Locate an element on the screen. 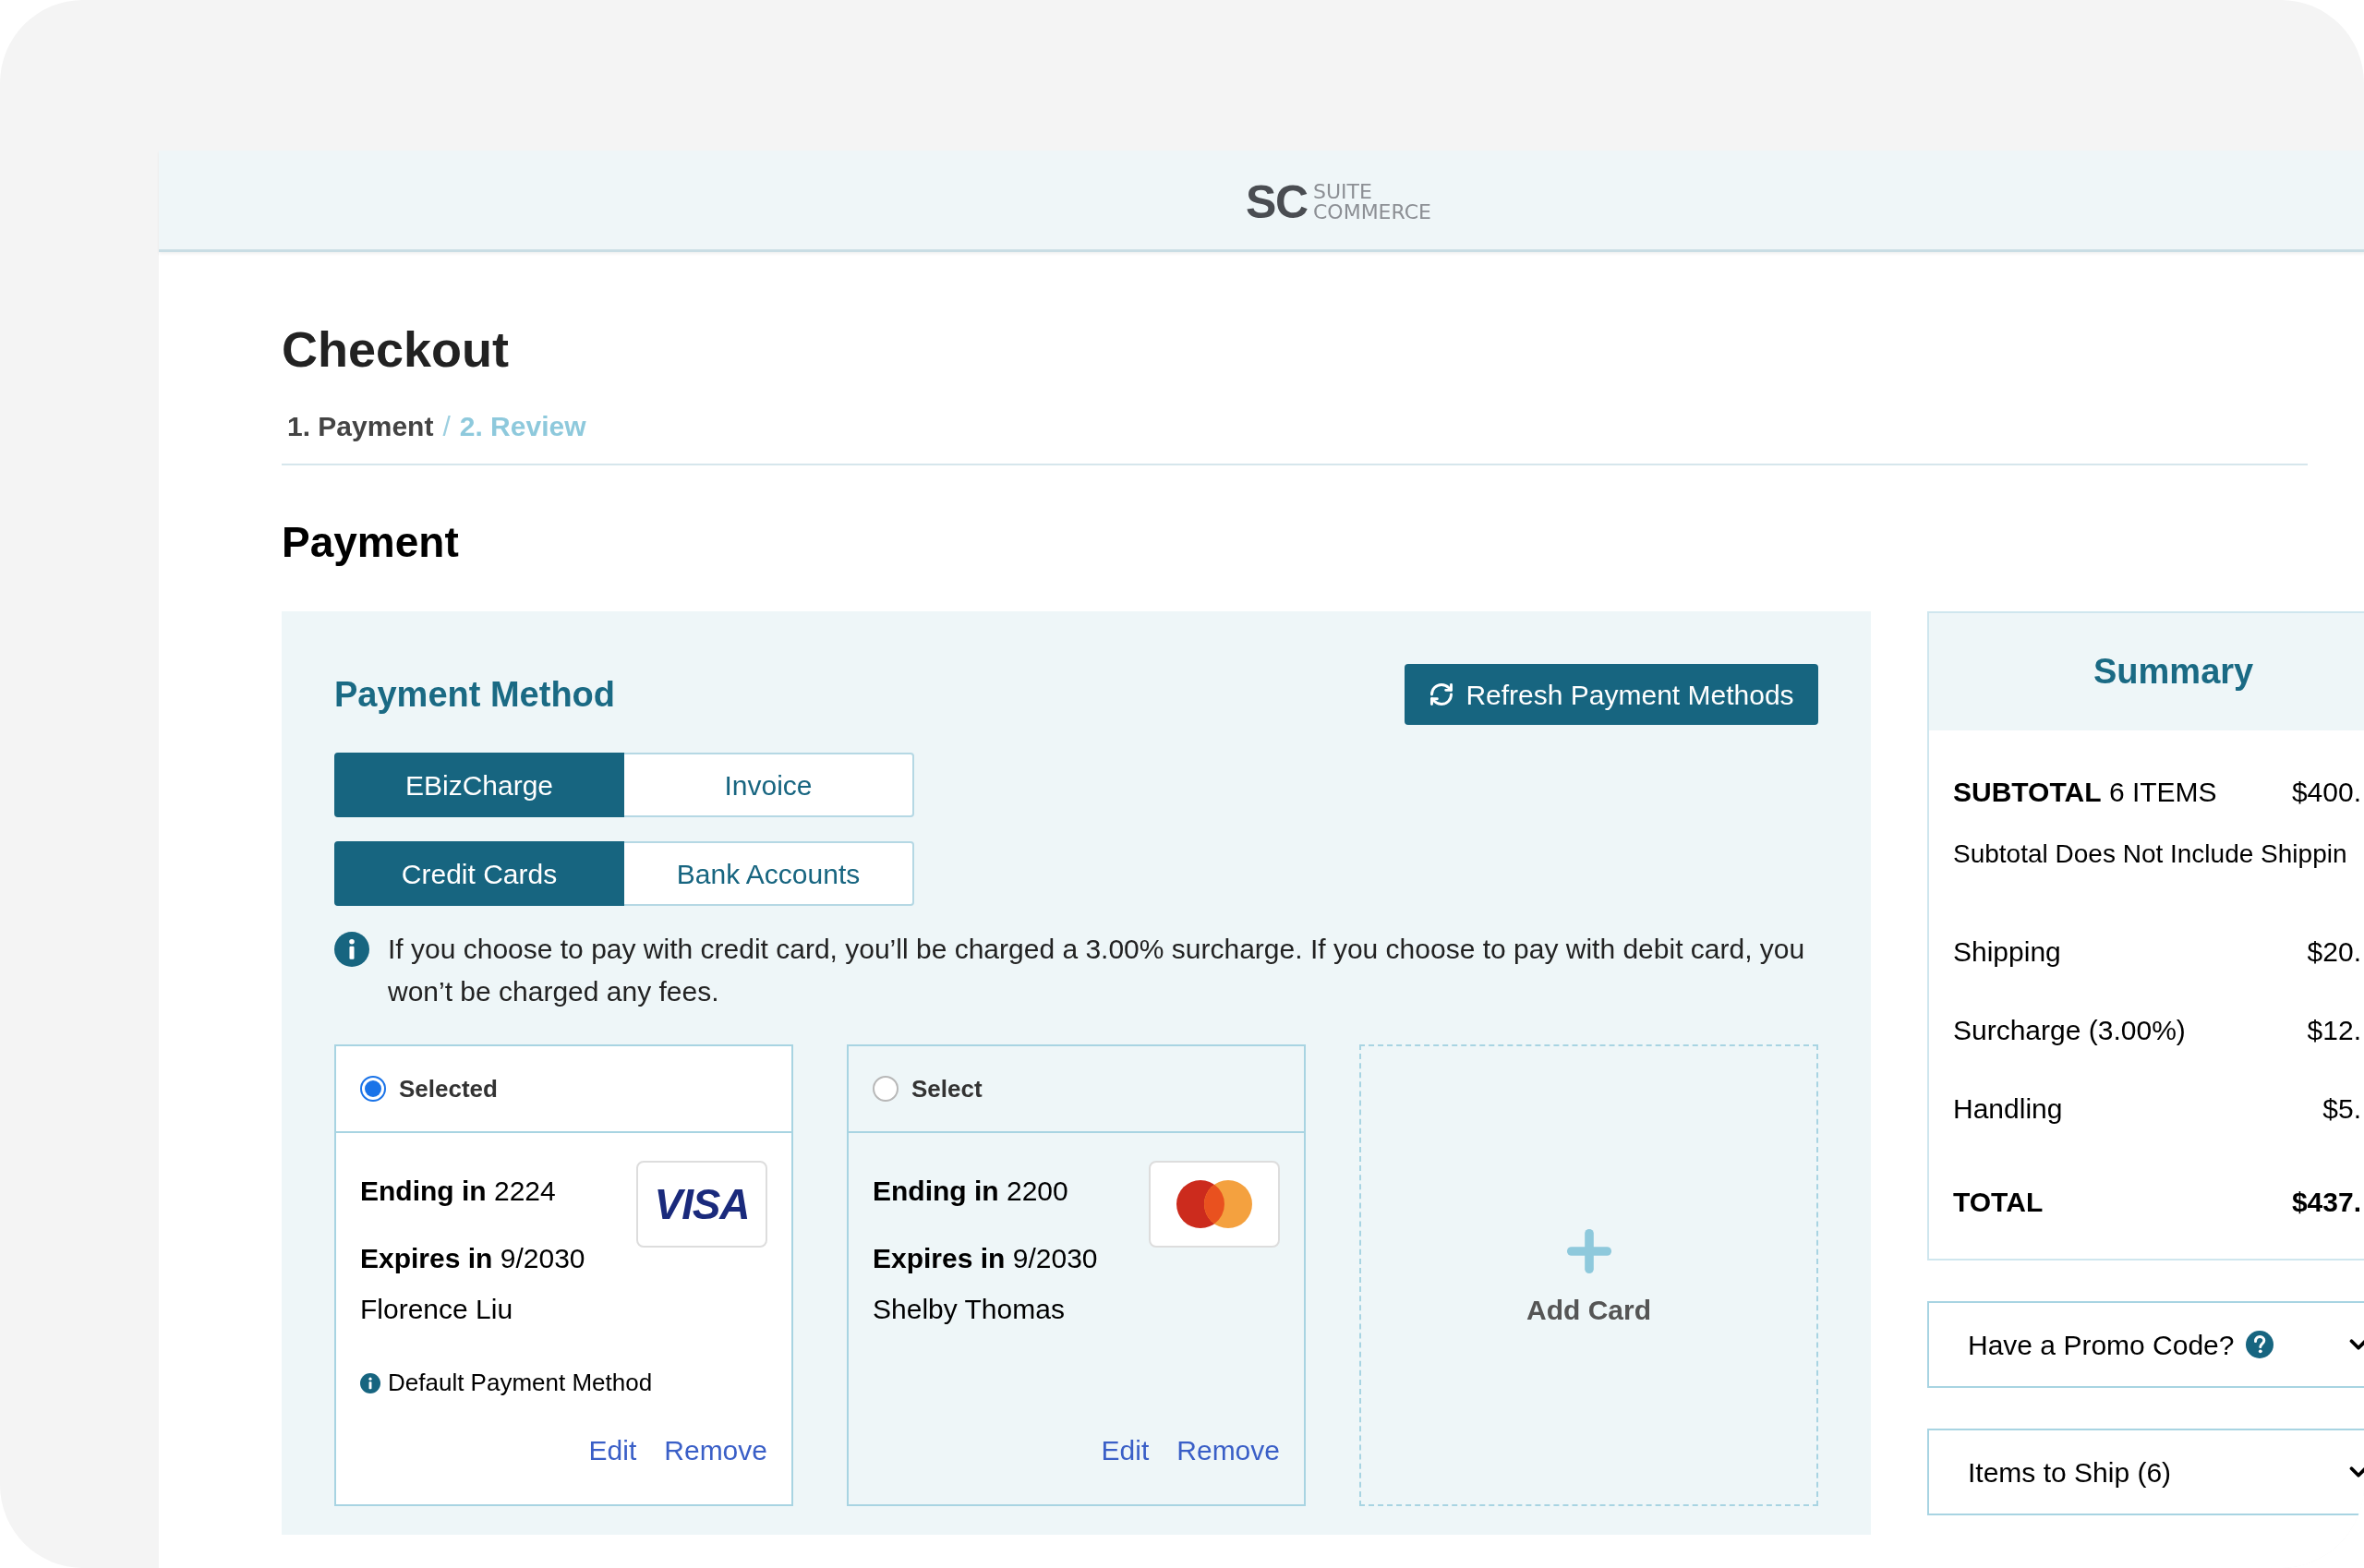 Image resolution: width=2364 pixels, height=1568 pixels. tab: Invoice is located at coordinates (769, 785).